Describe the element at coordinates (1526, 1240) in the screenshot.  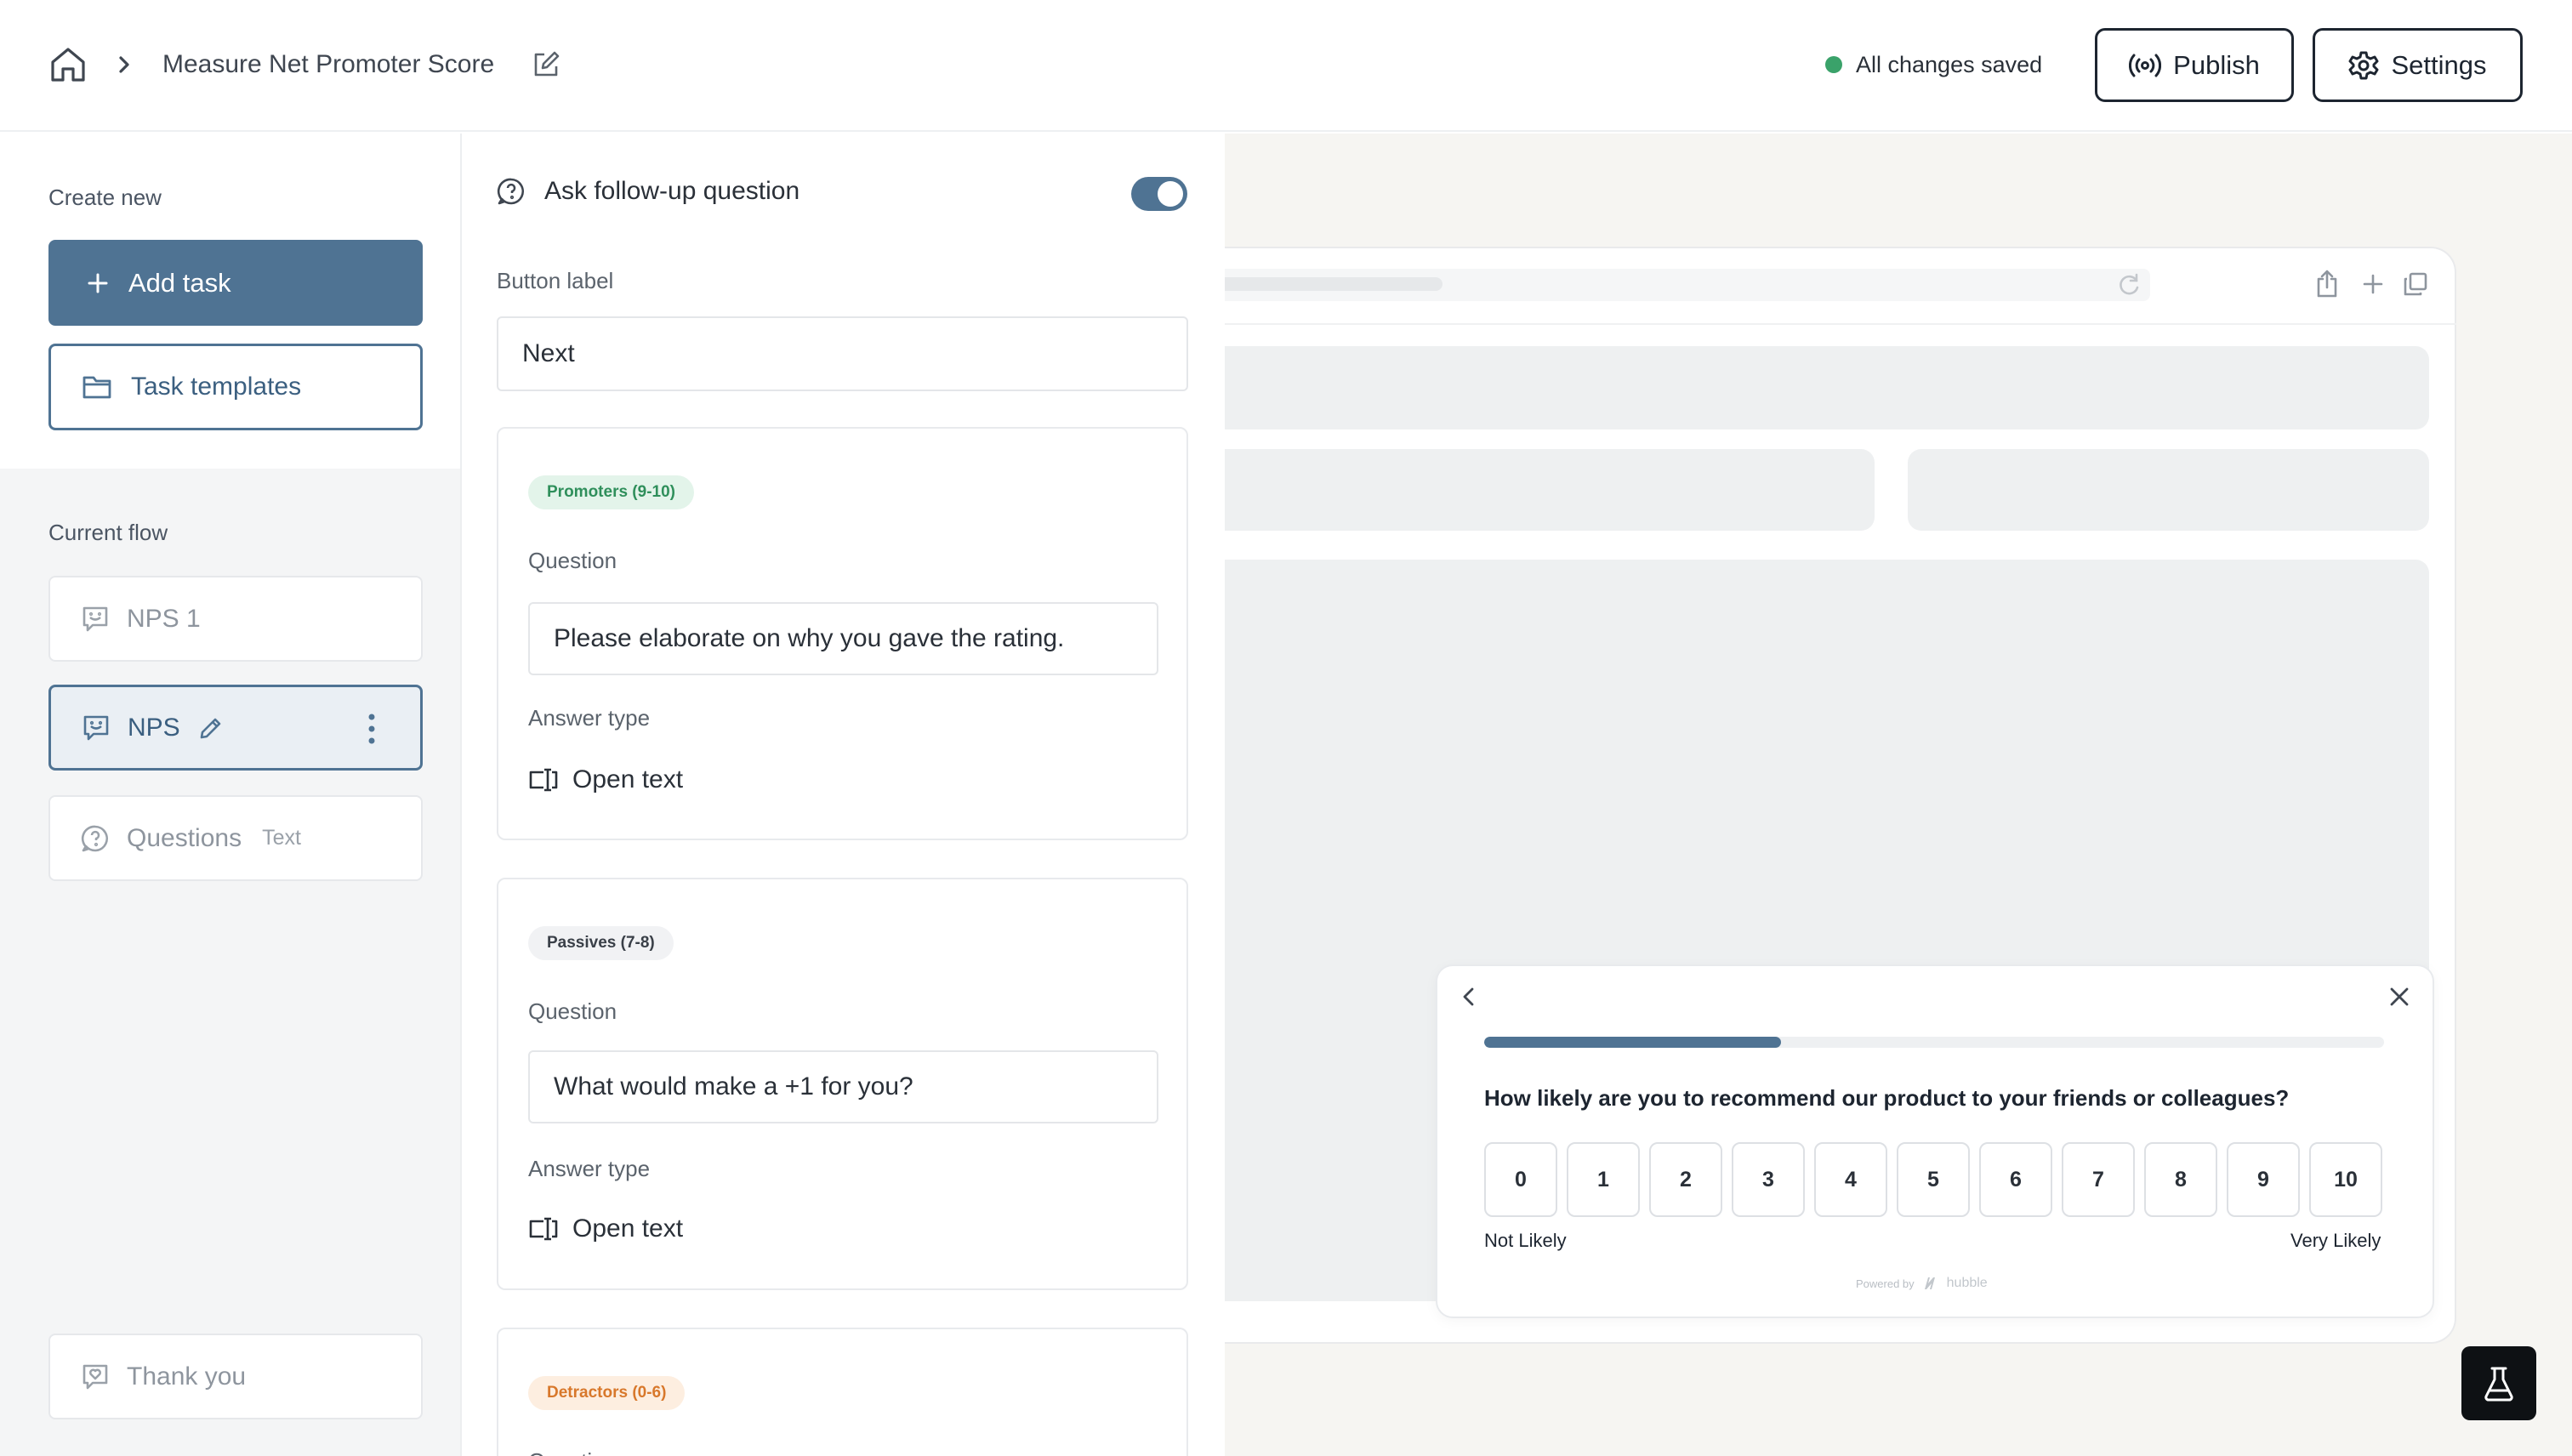
I see `scale-low-label: Not Likely` at that location.